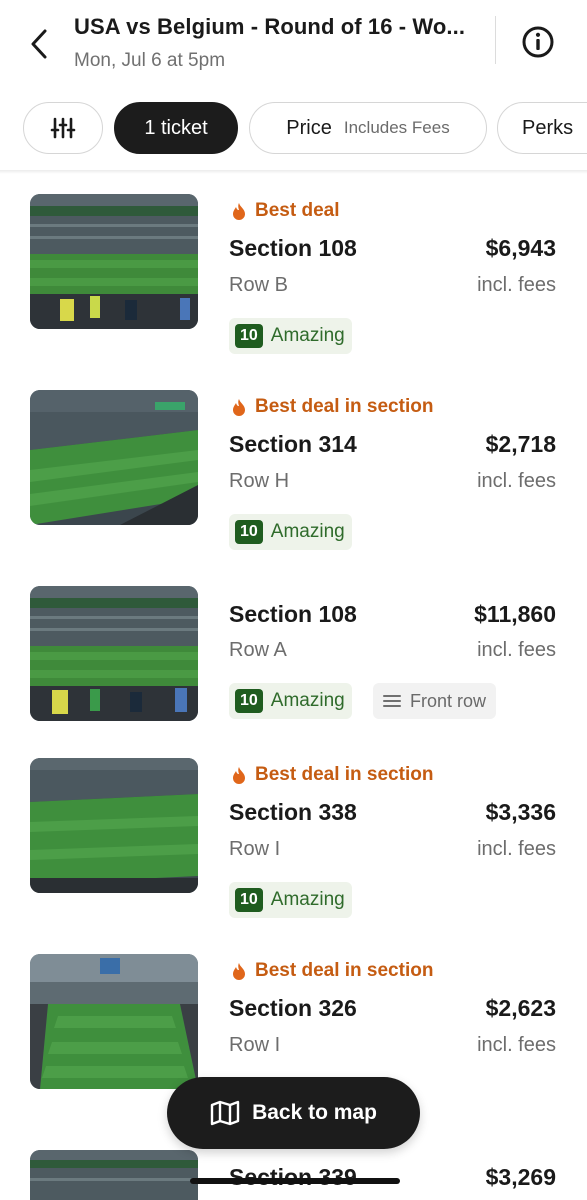 This screenshot has width=587, height=1200. Describe the element at coordinates (520, 1008) in the screenshot. I see `listing-price: $2,623` at that location.